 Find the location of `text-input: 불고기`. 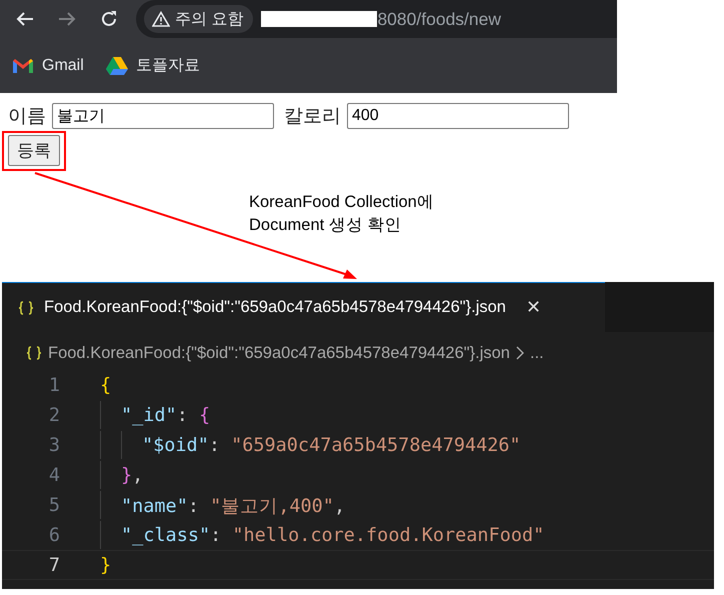

text-input: 불고기 is located at coordinates (163, 116).